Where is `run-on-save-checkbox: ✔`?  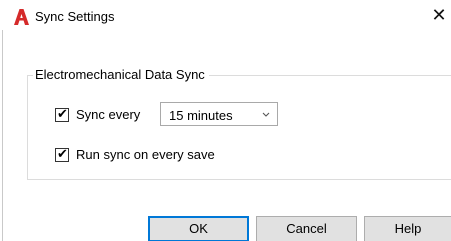
run-on-save-checkbox: ✔ is located at coordinates (62, 154).